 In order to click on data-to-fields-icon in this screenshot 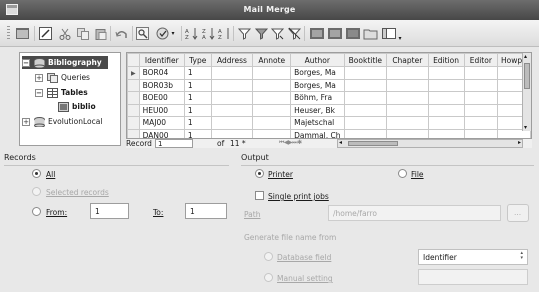, I will do `click(334, 33)`.